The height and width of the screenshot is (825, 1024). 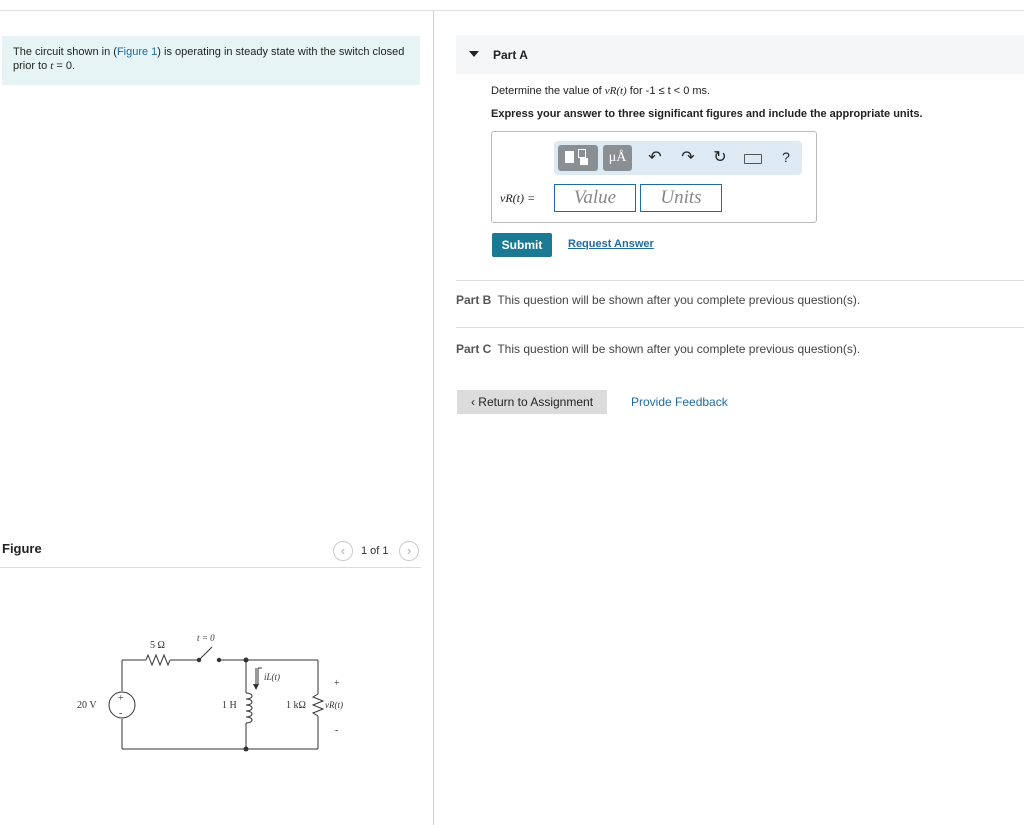 I want to click on switch-contact, so click(x=219, y=660).